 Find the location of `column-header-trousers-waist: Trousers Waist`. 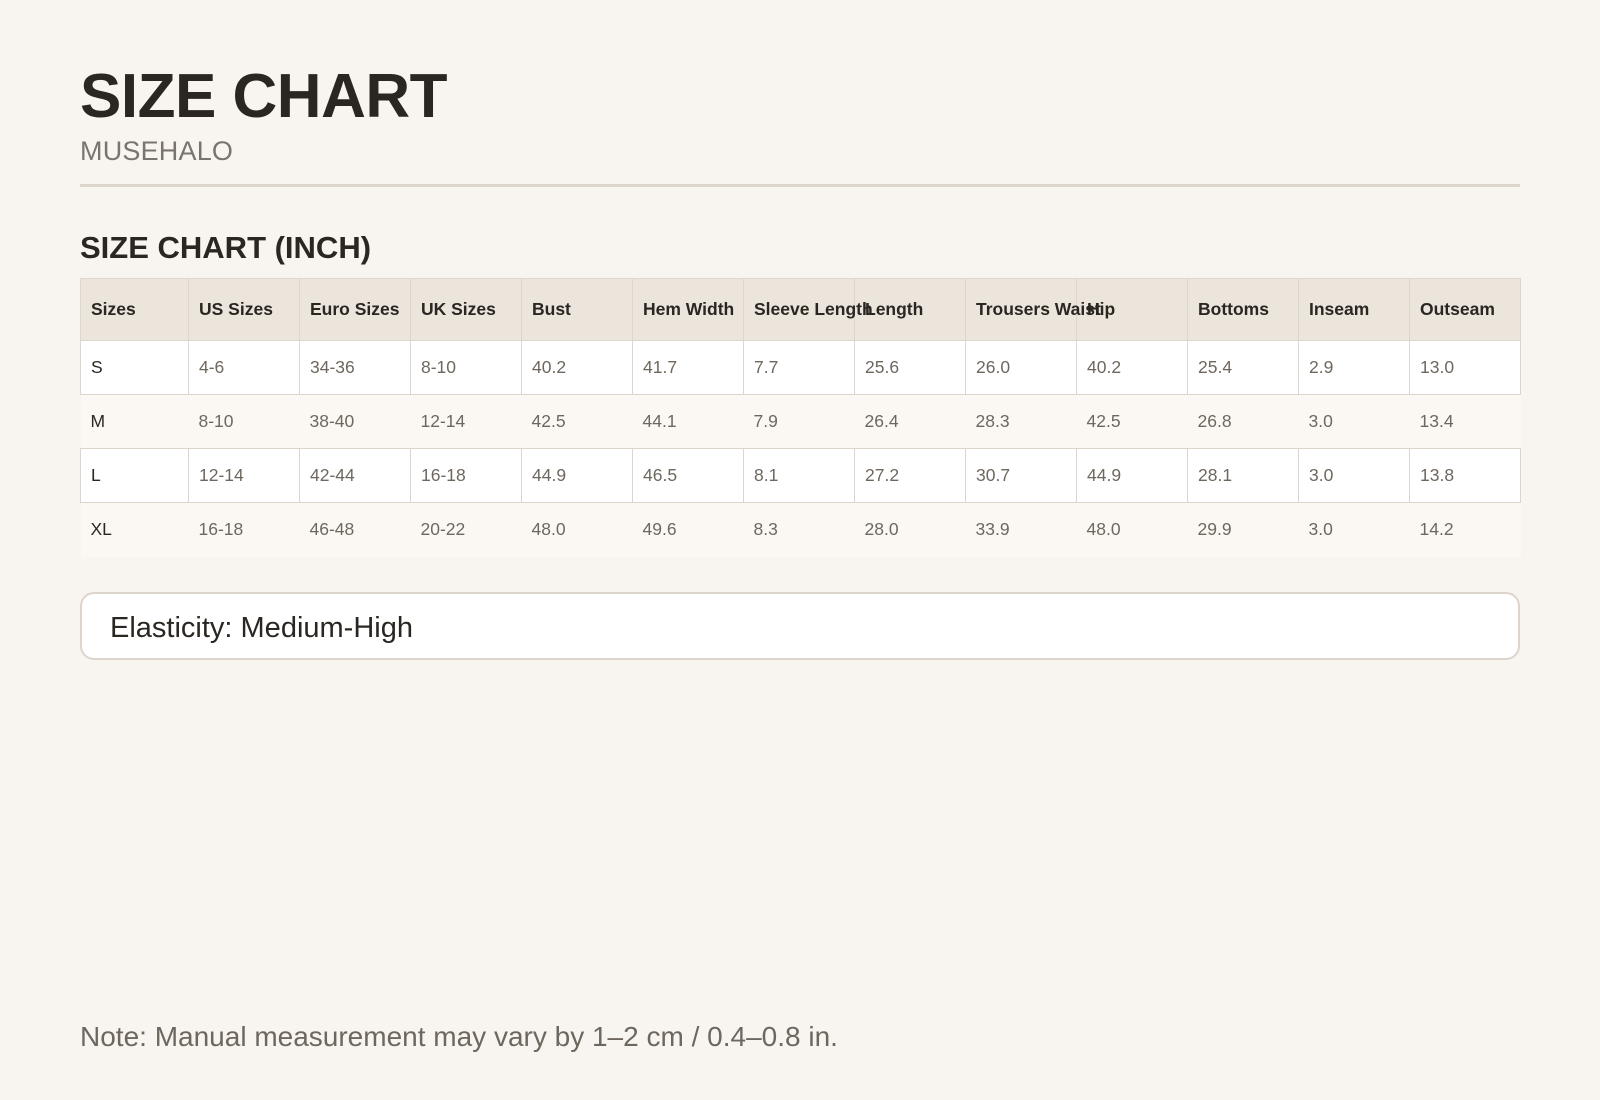

column-header-trousers-waist: Trousers Waist is located at coordinates (1033, 309).